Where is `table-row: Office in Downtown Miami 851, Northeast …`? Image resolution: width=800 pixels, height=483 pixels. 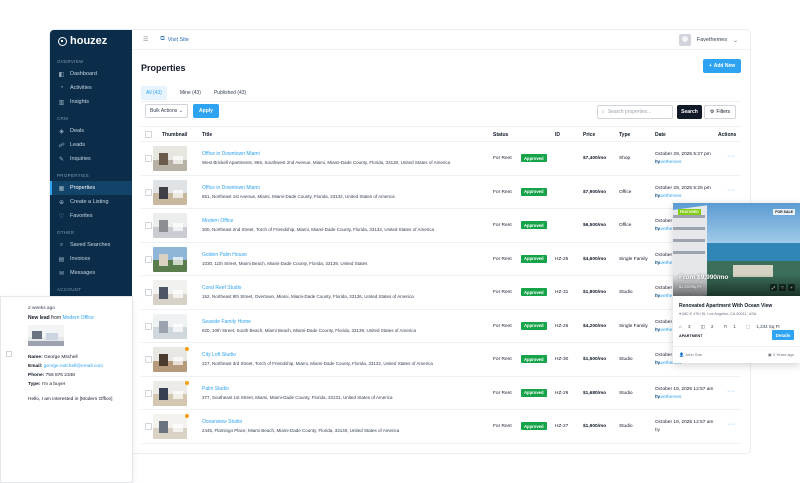
table-row: Office in Downtown Miami 851, Northeast … is located at coordinates (441, 192).